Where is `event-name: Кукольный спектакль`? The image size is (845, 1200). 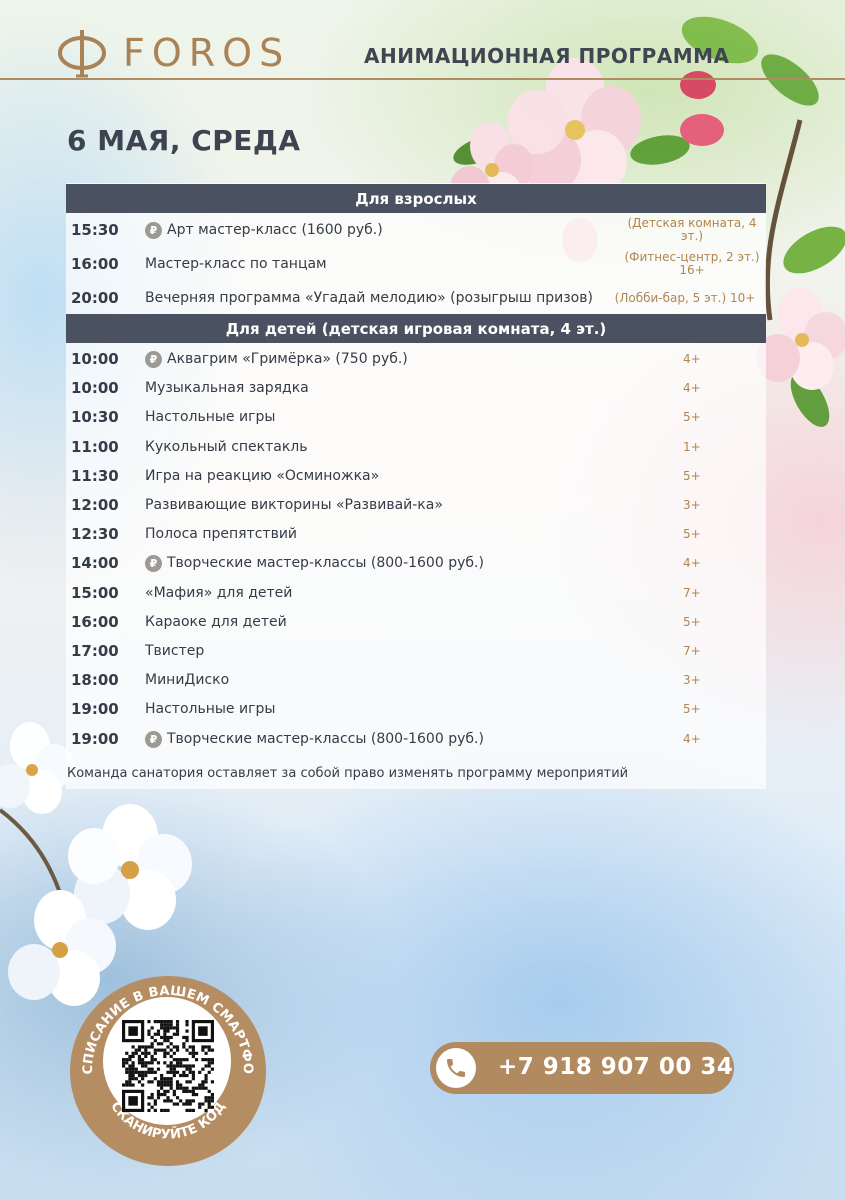 event-name: Кукольный спектакль is located at coordinates (226, 447).